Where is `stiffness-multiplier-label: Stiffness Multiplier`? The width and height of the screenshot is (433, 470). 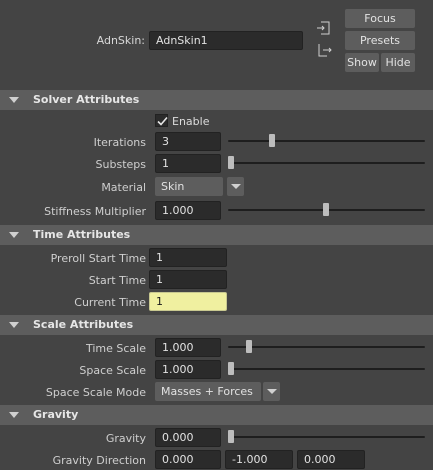
stiffness-multiplier-label: Stiffness Multiplier is located at coordinates (95, 211).